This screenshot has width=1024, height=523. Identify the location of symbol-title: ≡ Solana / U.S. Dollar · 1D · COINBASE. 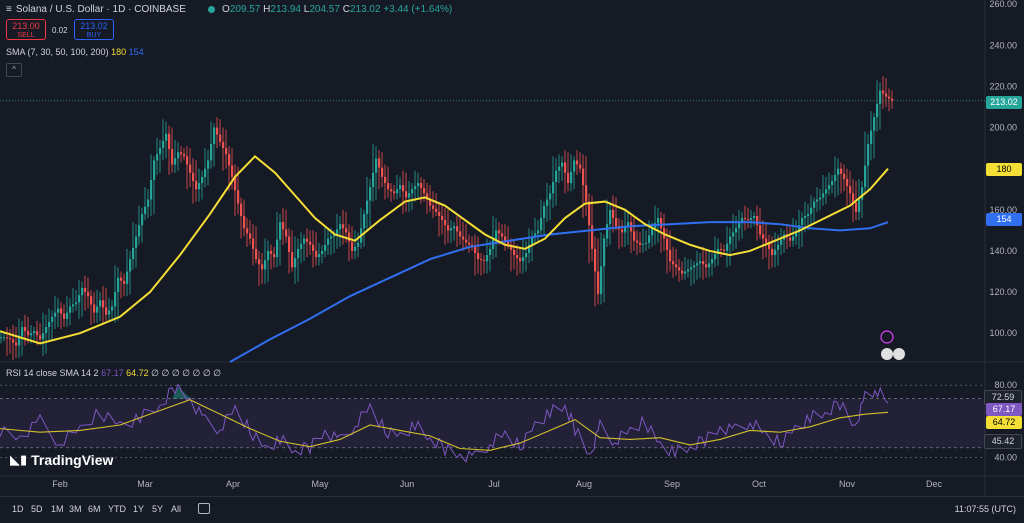
(96, 9).